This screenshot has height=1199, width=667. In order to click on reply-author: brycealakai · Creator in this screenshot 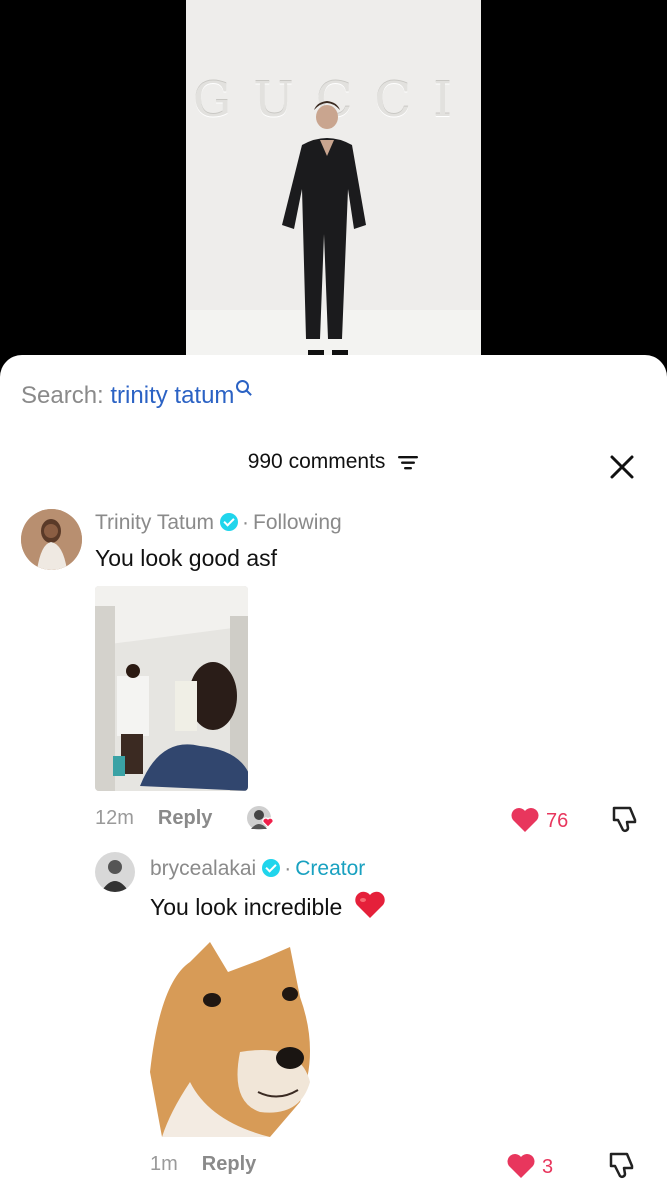, I will do `click(257, 869)`.